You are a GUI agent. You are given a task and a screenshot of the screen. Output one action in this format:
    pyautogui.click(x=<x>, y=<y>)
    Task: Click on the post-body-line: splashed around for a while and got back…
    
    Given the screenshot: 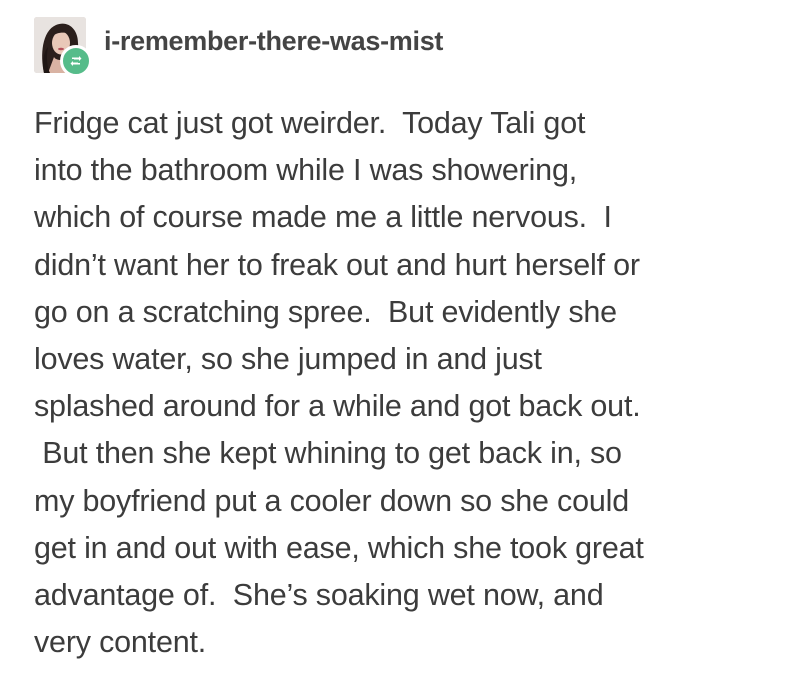 What is the action you would take?
    pyautogui.click(x=337, y=406)
    